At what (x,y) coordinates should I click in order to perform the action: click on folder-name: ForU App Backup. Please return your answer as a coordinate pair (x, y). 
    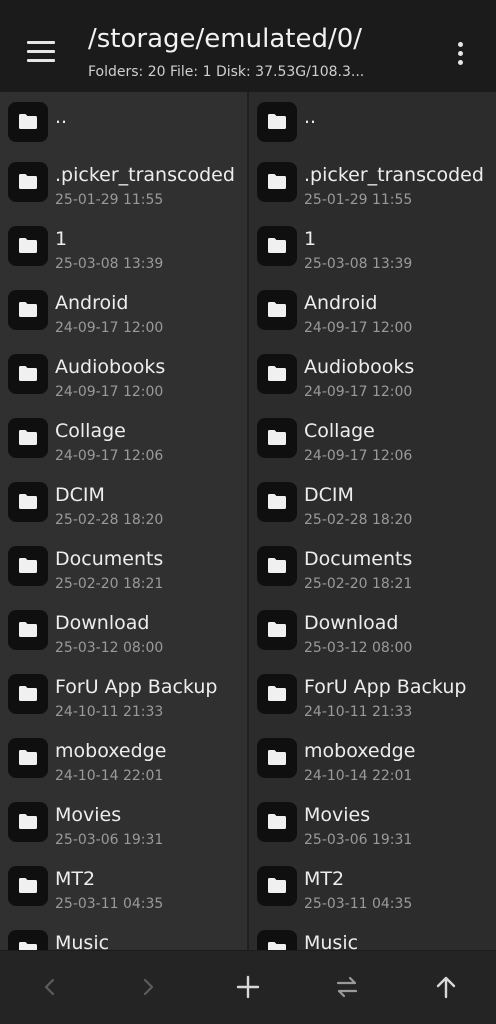
    Looking at the image, I should click on (136, 687).